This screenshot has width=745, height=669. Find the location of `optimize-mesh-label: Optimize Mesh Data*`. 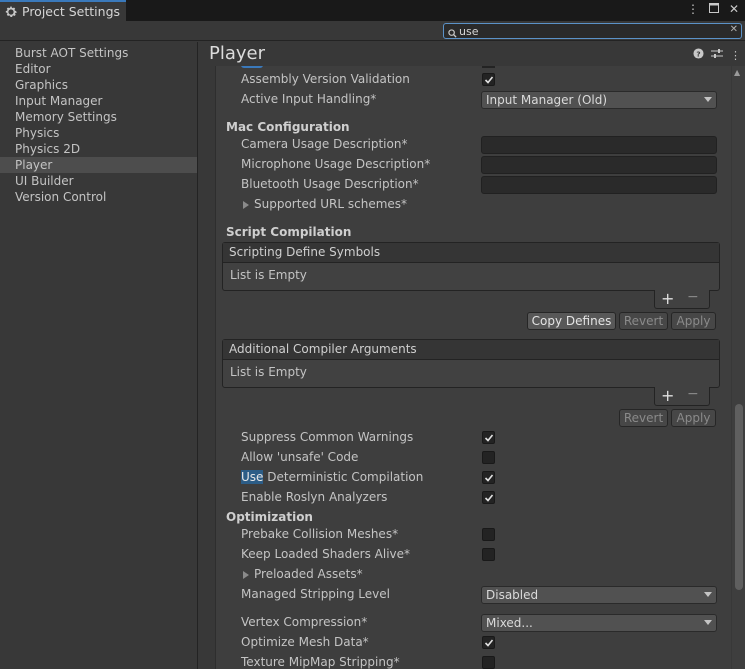

optimize-mesh-label: Optimize Mesh Data* is located at coordinates (305, 642).